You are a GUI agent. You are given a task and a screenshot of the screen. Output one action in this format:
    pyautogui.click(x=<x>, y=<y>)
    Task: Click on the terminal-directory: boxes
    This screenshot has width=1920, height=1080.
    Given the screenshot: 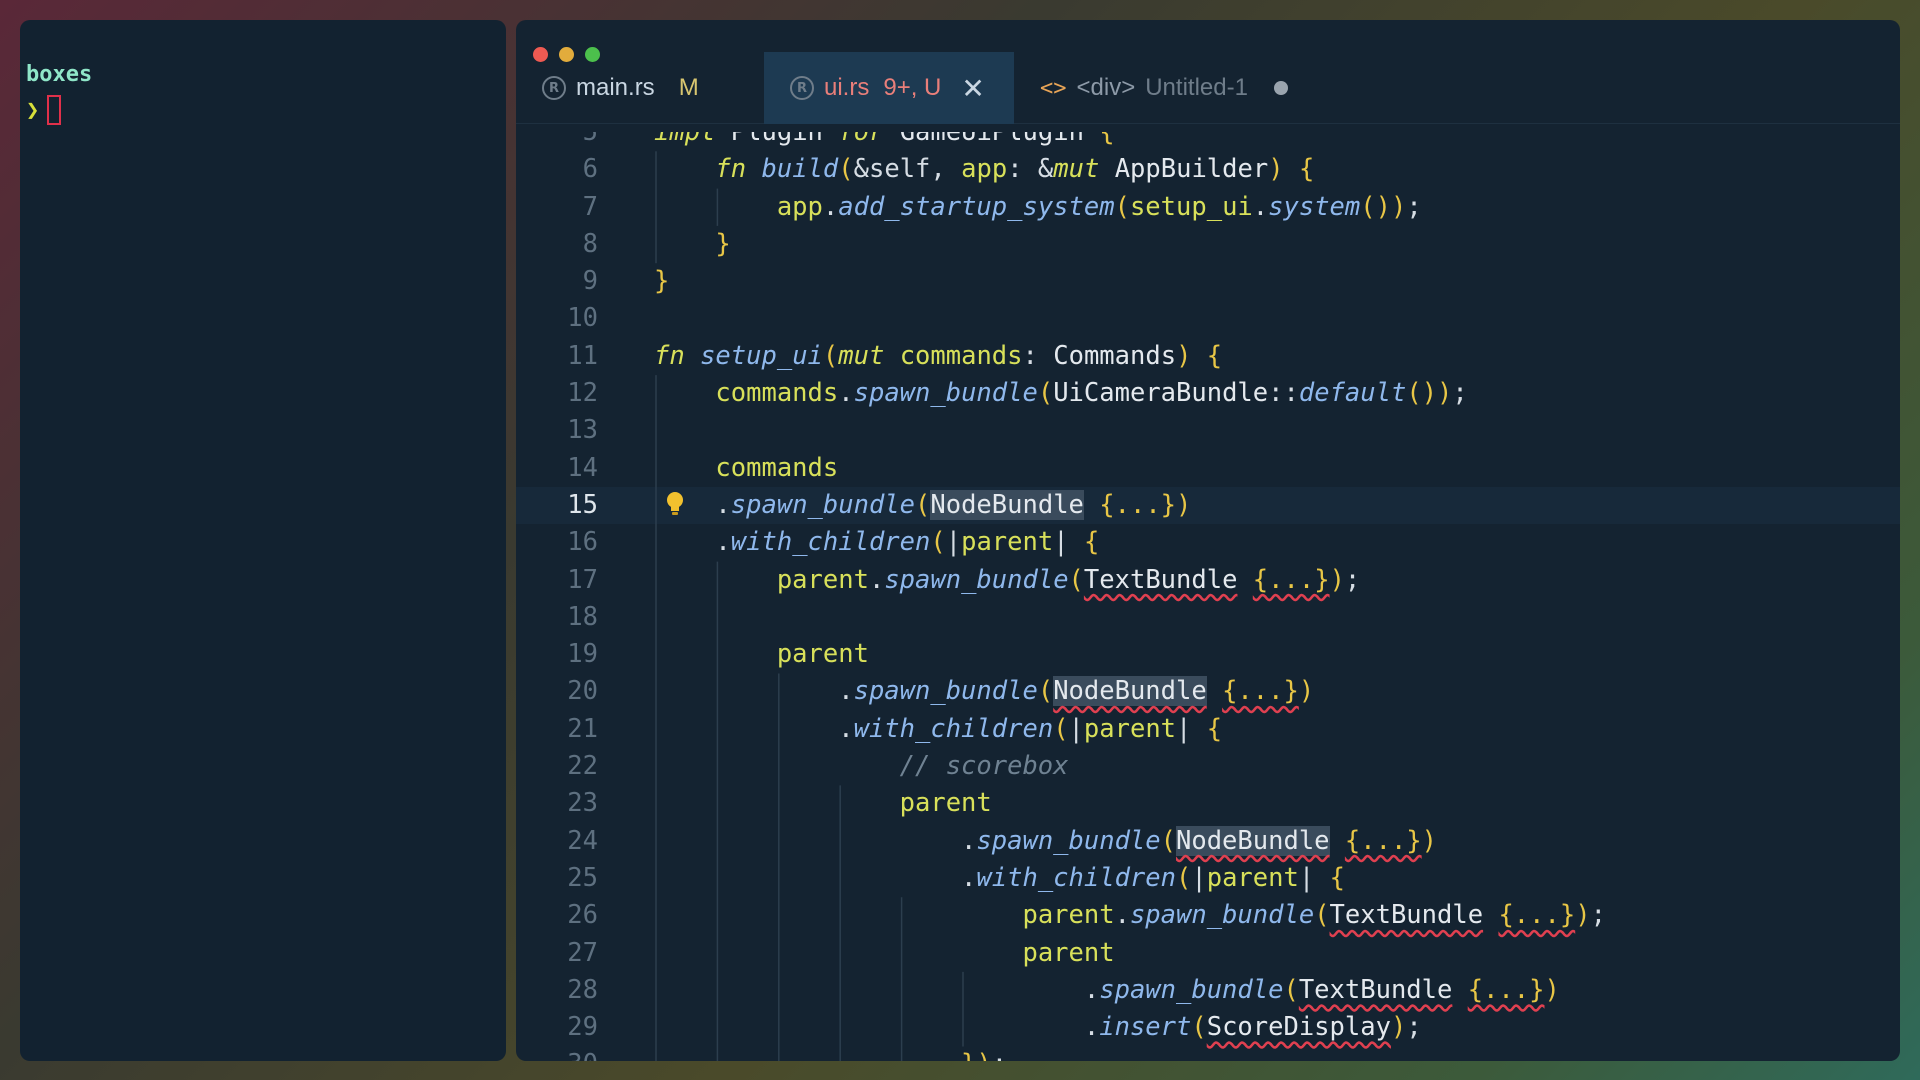 What is the action you would take?
    pyautogui.click(x=59, y=74)
    